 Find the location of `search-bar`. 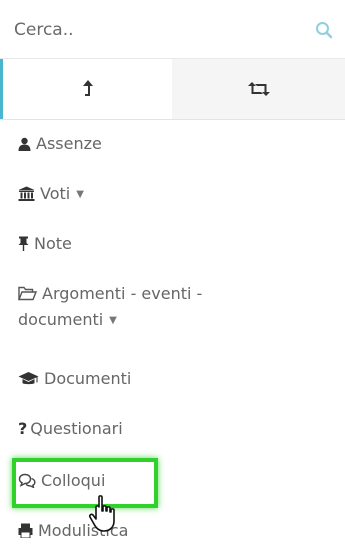

search-bar is located at coordinates (172, 30).